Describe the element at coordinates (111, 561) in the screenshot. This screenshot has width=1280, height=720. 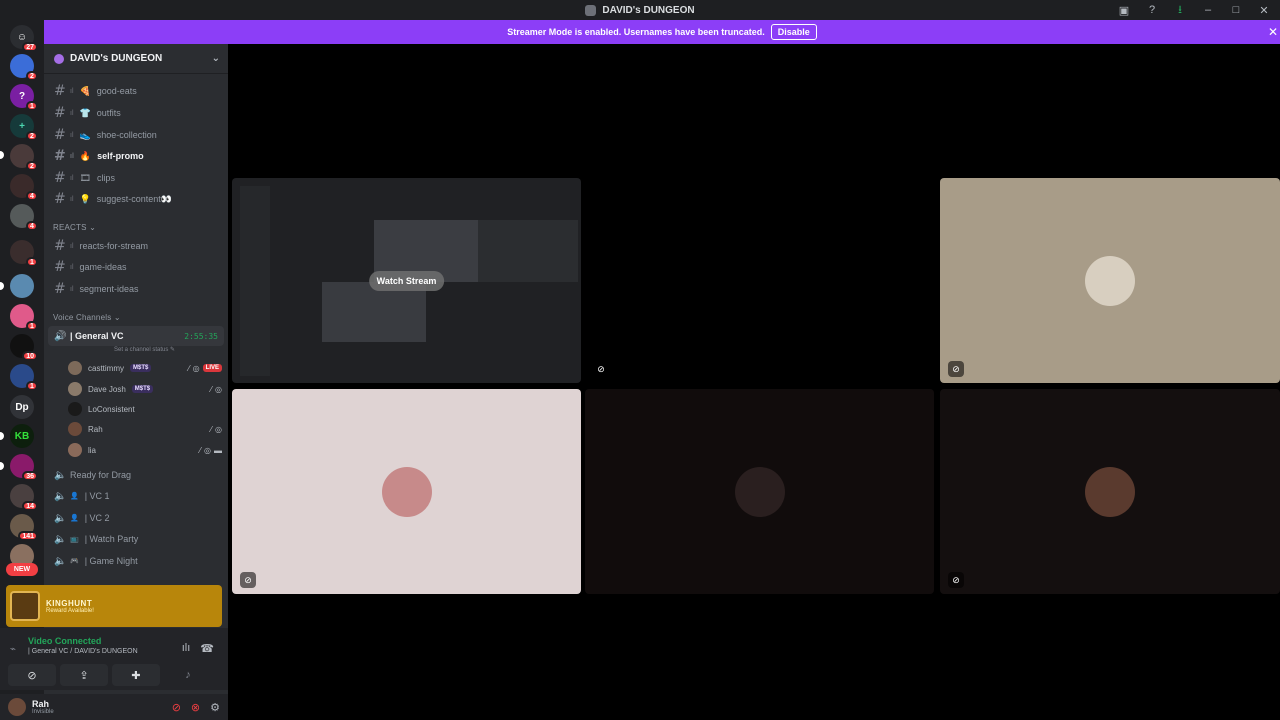
I see `channel-label: | Game Night` at that location.